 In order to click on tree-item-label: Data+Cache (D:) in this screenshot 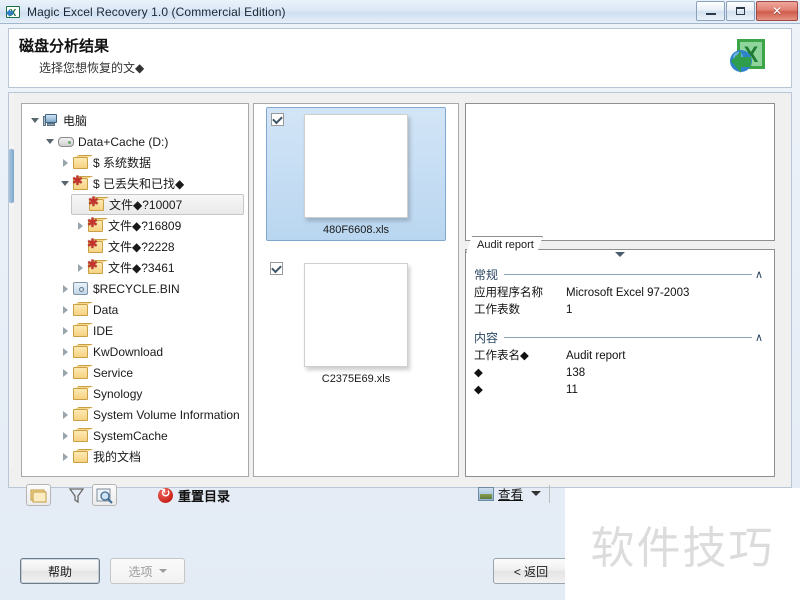, I will do `click(123, 141)`.